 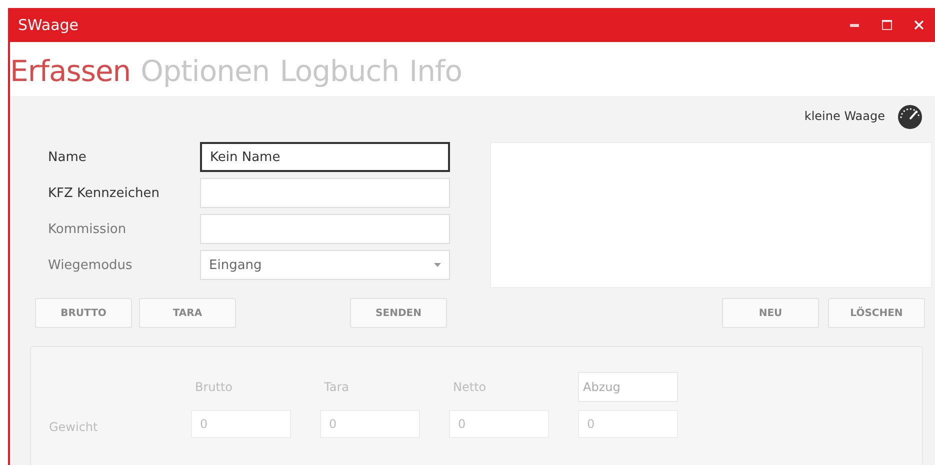 What do you see at coordinates (470, 387) in the screenshot?
I see `column-header: Netto` at bounding box center [470, 387].